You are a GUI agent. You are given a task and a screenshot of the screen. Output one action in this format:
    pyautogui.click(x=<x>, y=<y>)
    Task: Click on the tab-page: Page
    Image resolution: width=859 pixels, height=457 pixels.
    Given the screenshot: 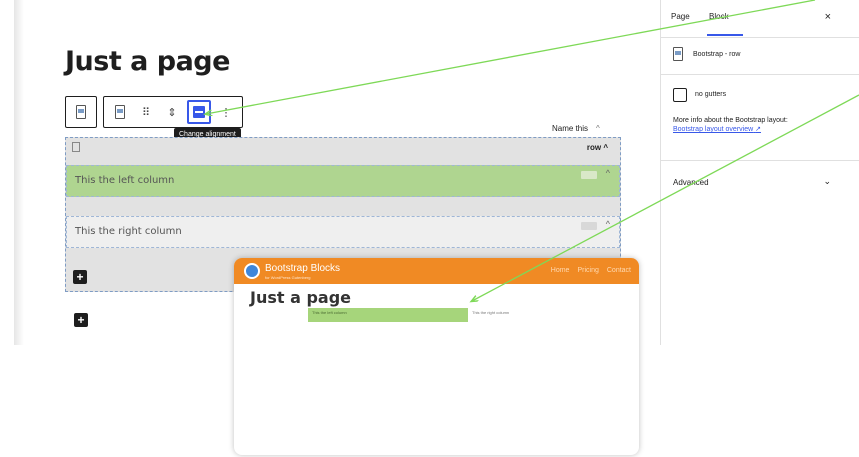 What is the action you would take?
    pyautogui.click(x=680, y=16)
    